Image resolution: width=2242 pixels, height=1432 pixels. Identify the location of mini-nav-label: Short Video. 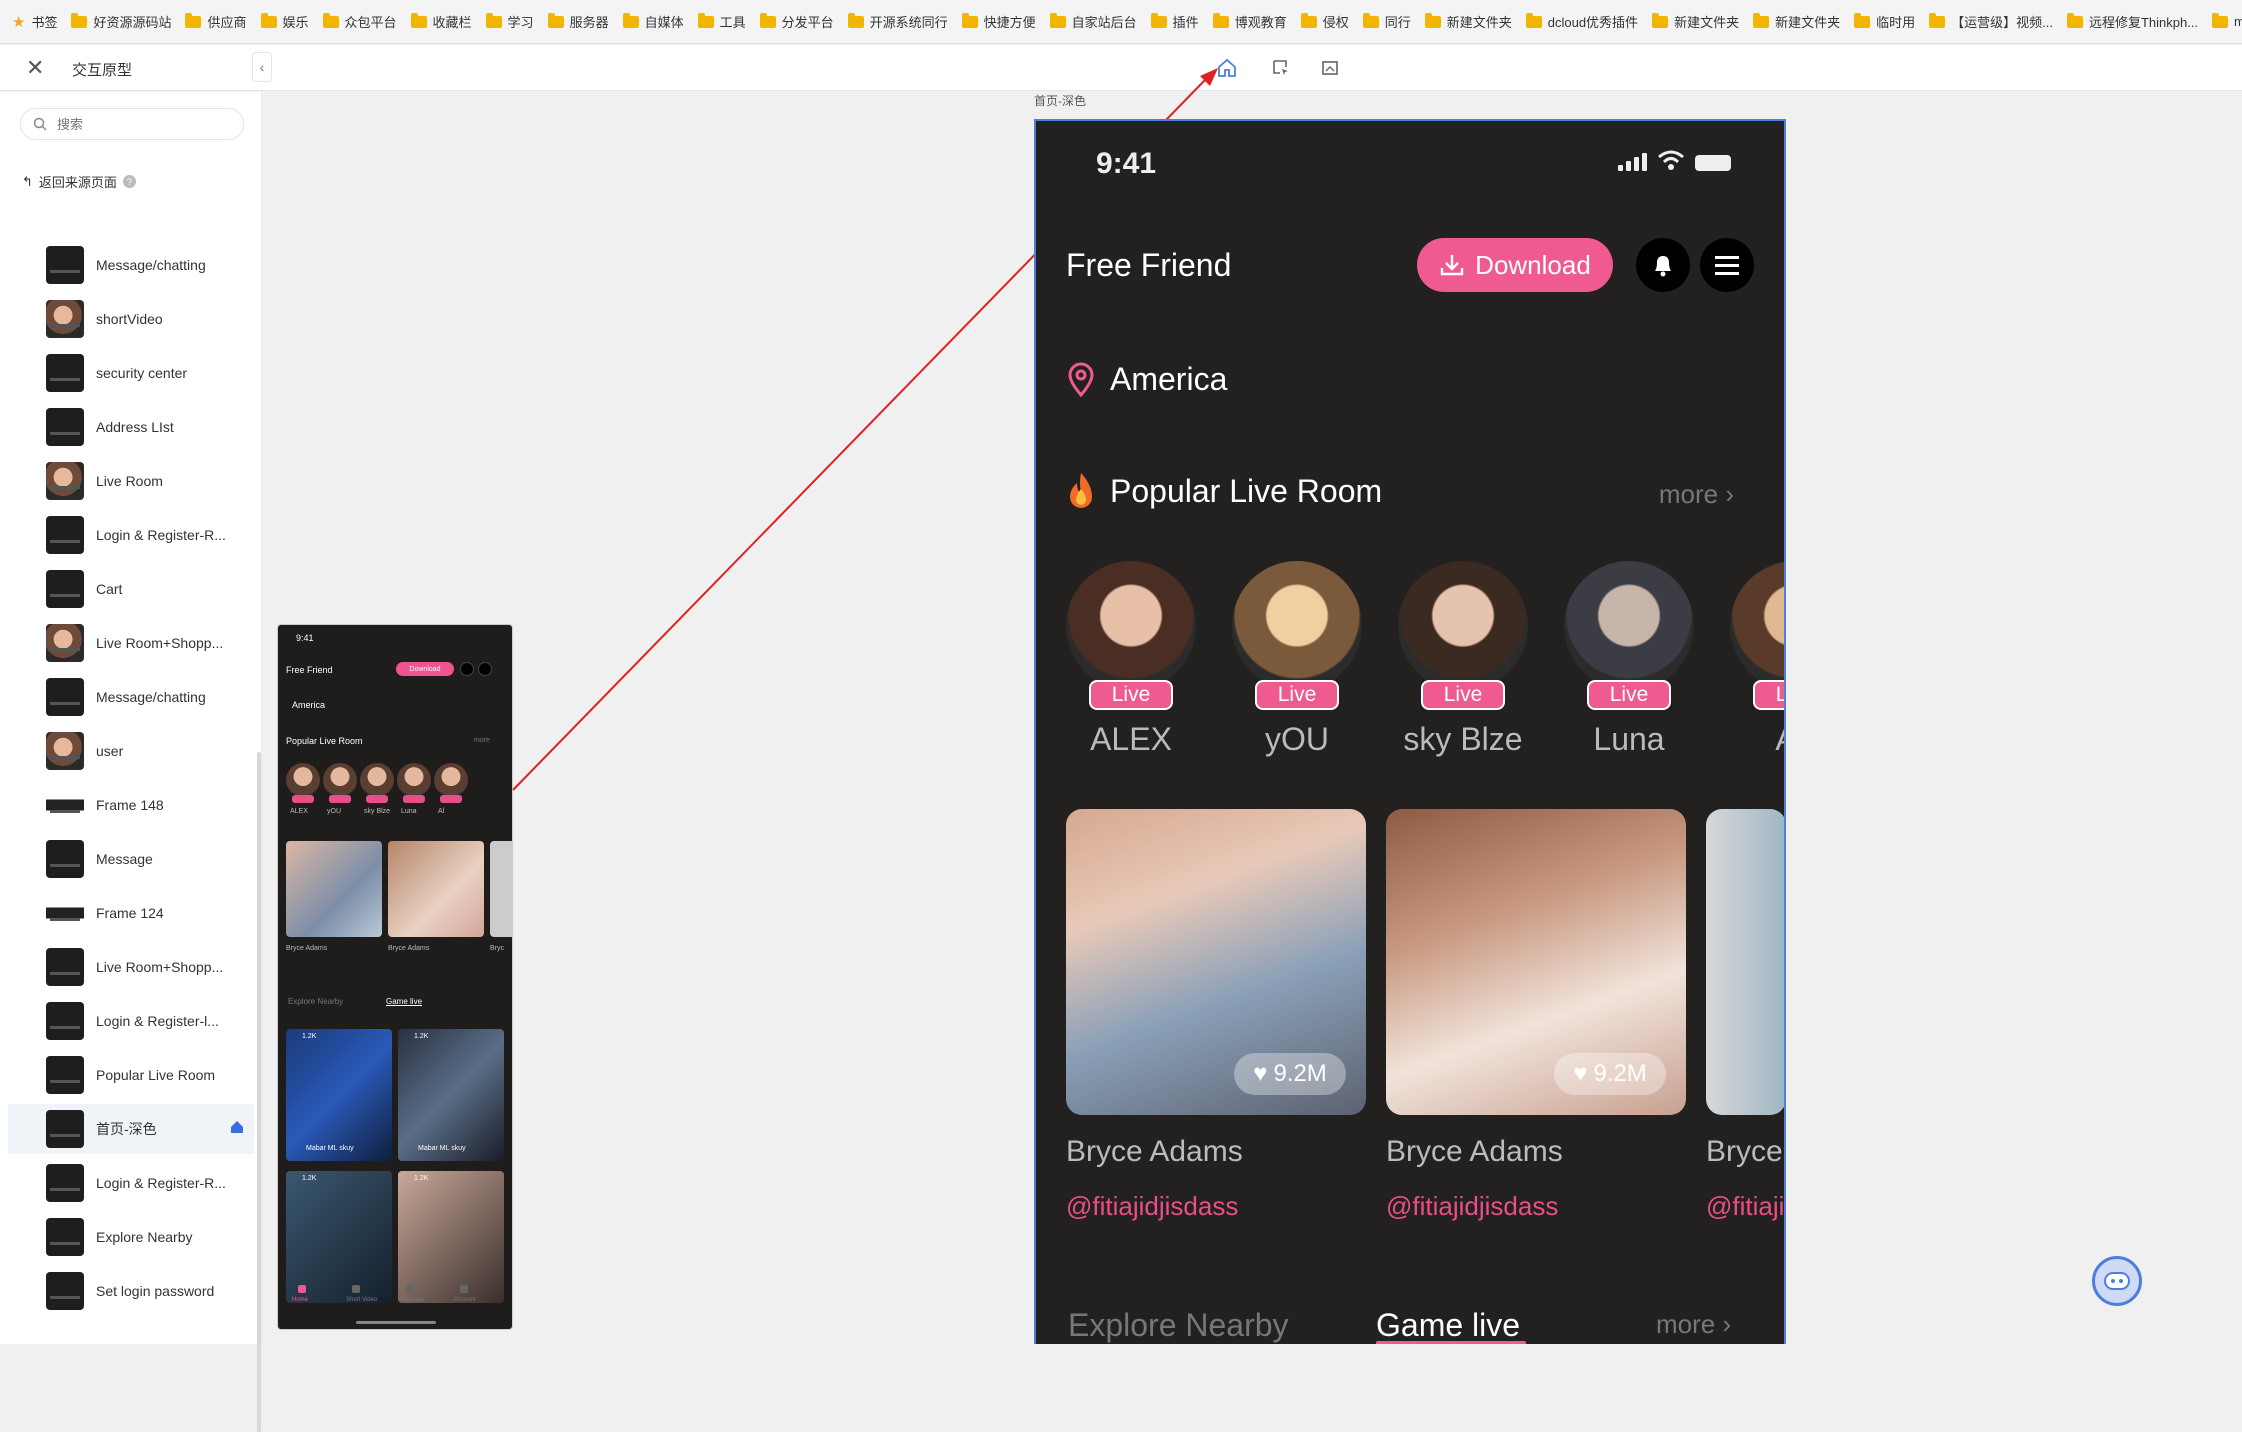
(362, 1300).